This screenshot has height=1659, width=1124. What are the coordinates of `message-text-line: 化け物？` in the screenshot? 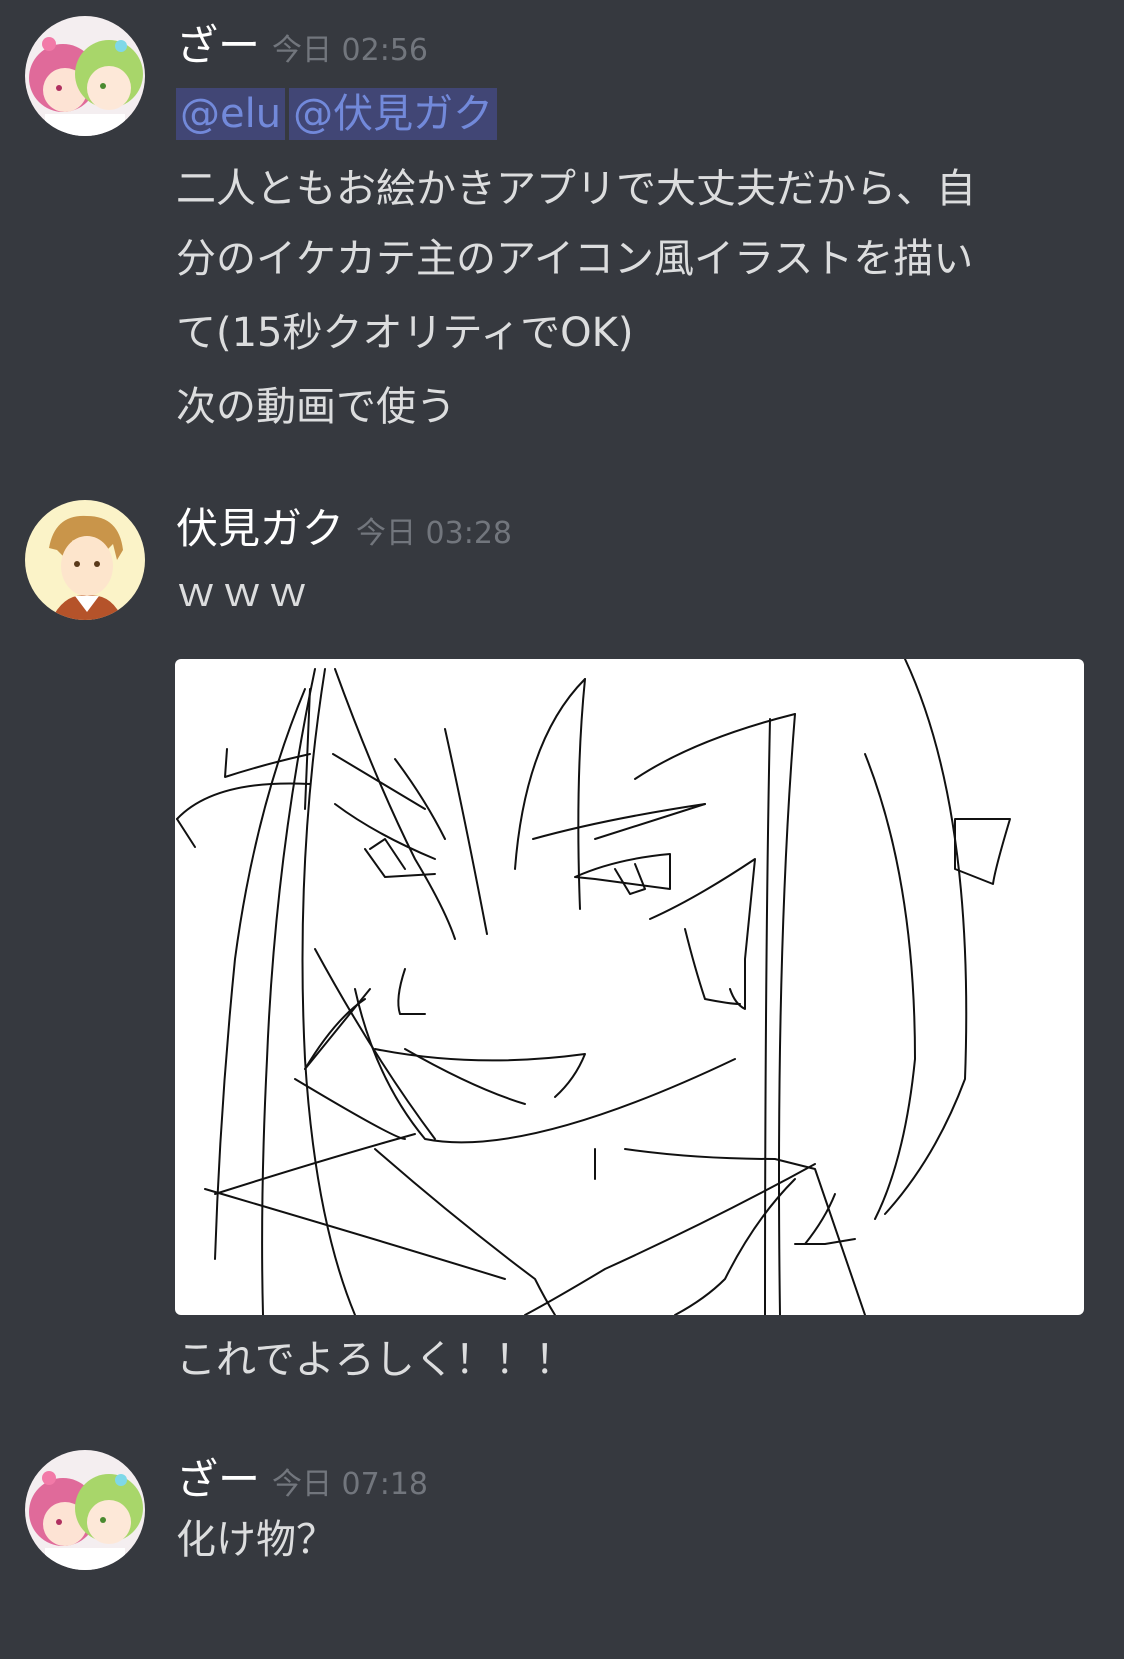 It's located at (256, 1540).